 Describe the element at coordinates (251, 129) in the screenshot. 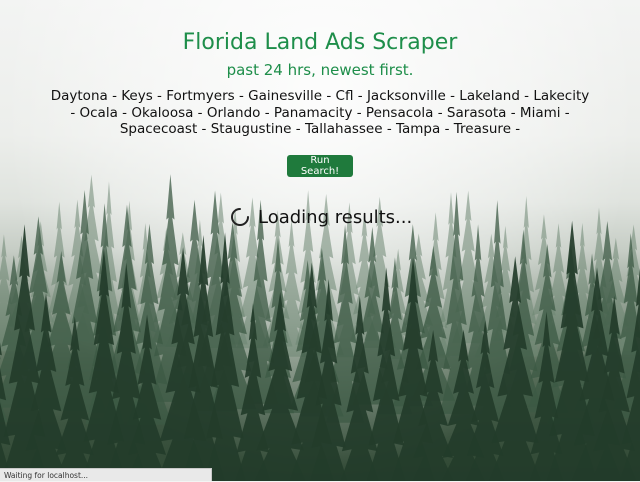

I see `city-link-staugustine: Staugustine` at that location.